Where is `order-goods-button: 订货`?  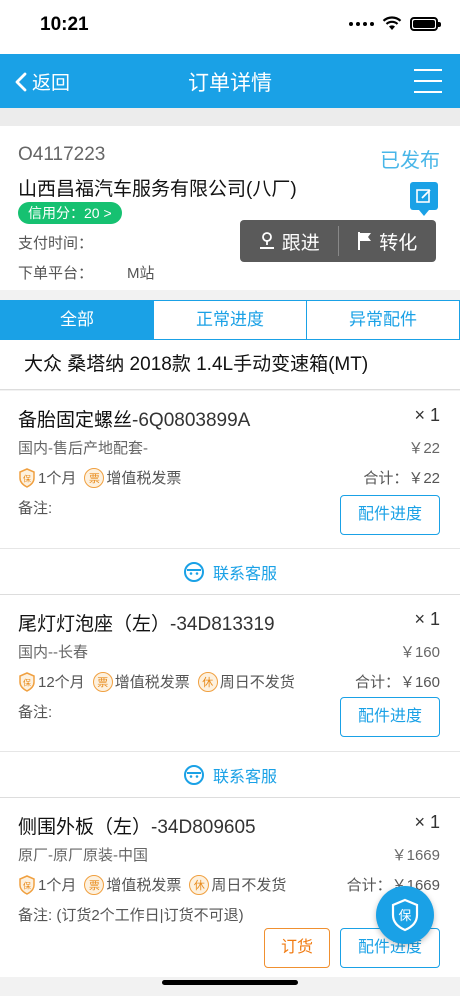
order-goods-button: 订货 is located at coordinates (297, 948).